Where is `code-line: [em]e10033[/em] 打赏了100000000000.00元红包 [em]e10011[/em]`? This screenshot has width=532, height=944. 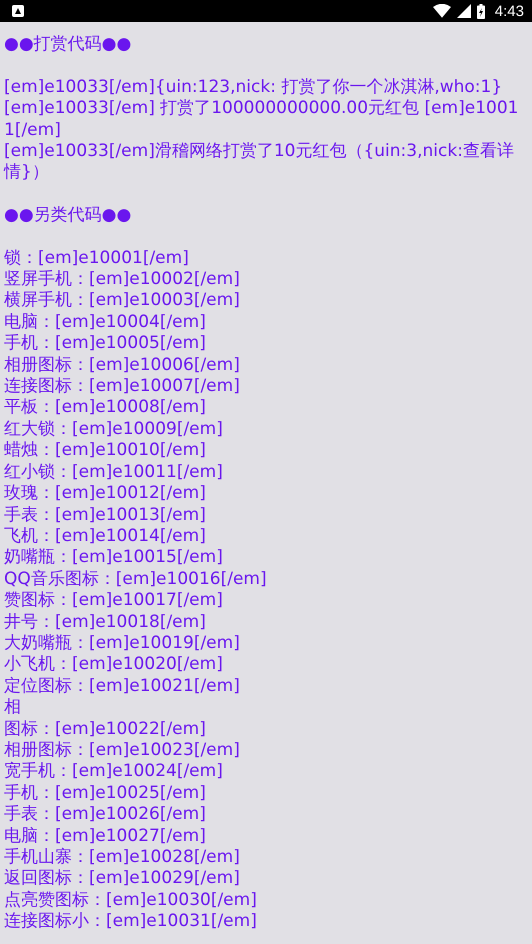 code-line: [em]e10033[/em] 打赏了100000000000.00元红包 [em]e10011[/em] is located at coordinates (262, 120).